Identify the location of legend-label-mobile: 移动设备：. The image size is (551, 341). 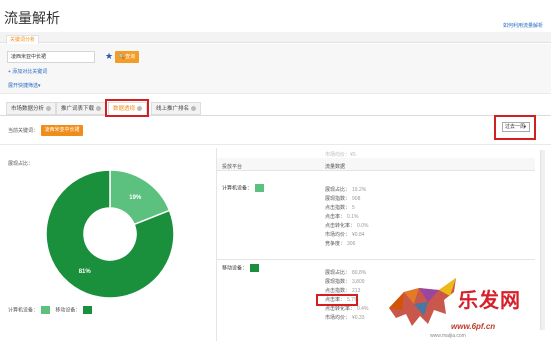
(68, 310).